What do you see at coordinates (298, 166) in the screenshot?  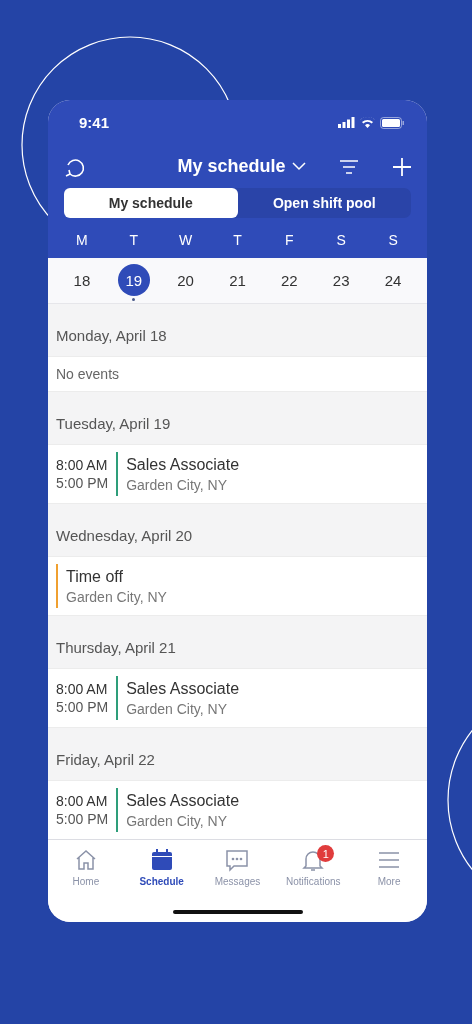 I see `chevron-down-icon` at bounding box center [298, 166].